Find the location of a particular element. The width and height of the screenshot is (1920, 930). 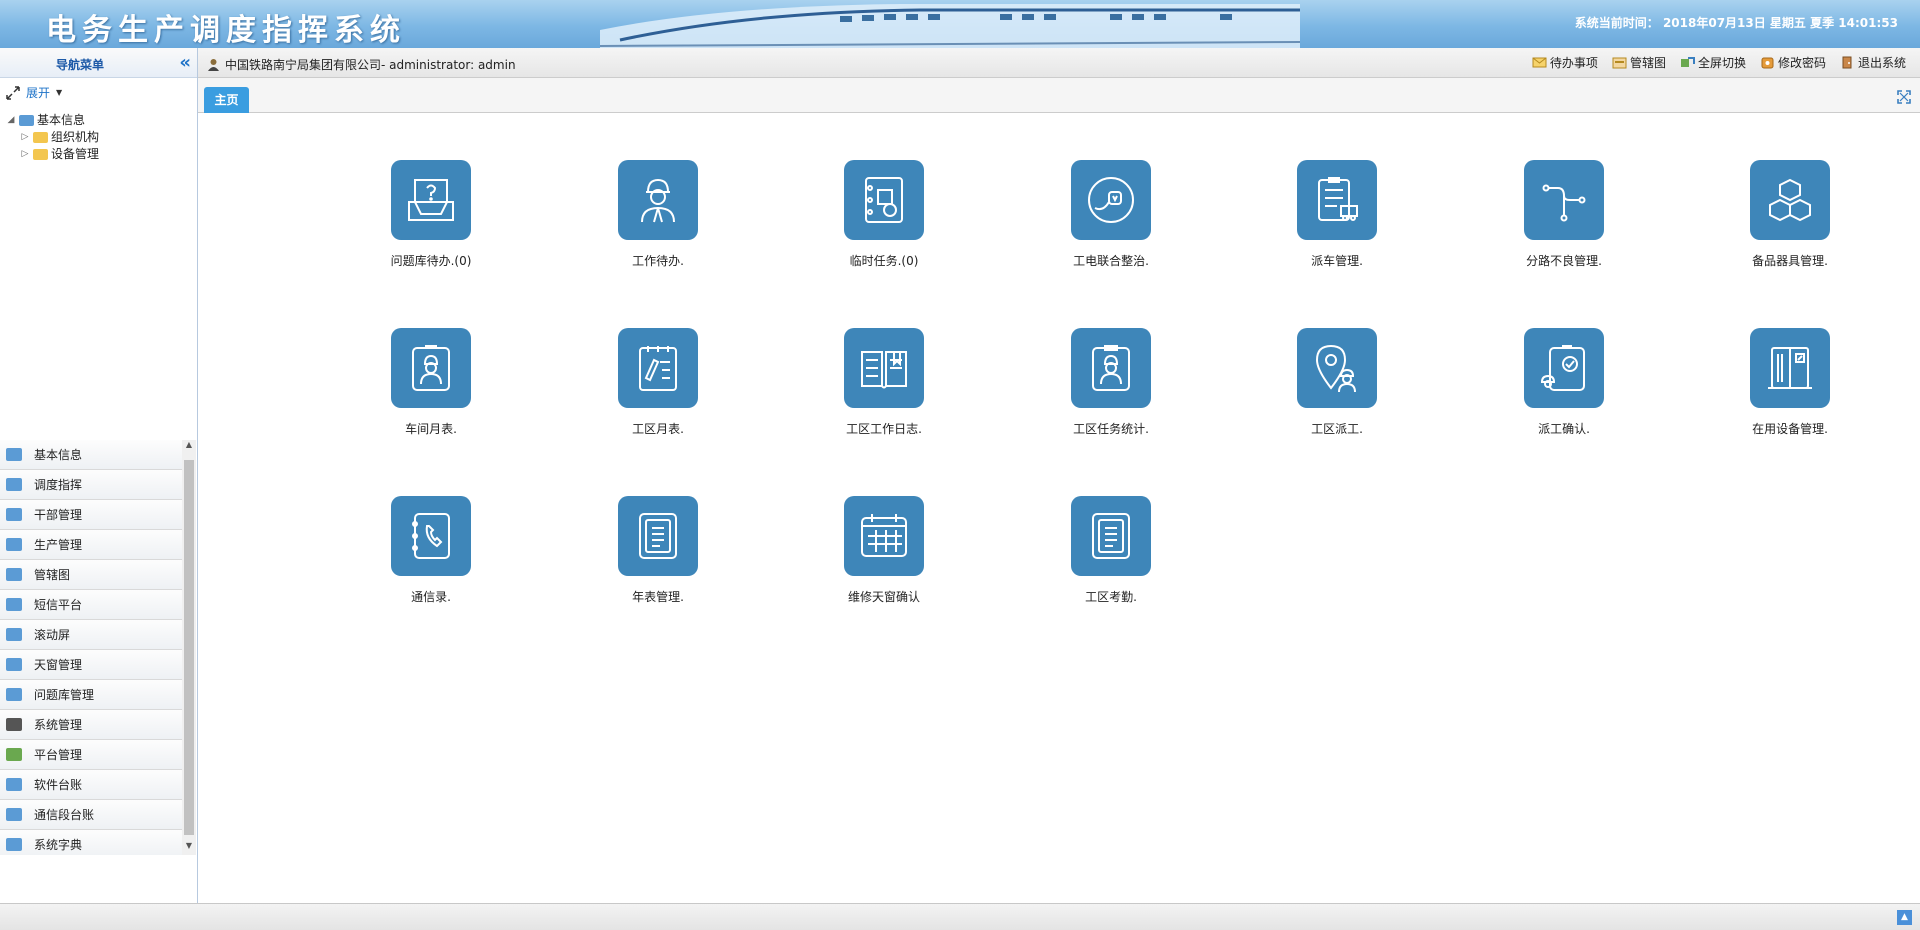

notepad-pen-icon is located at coordinates (658, 368).